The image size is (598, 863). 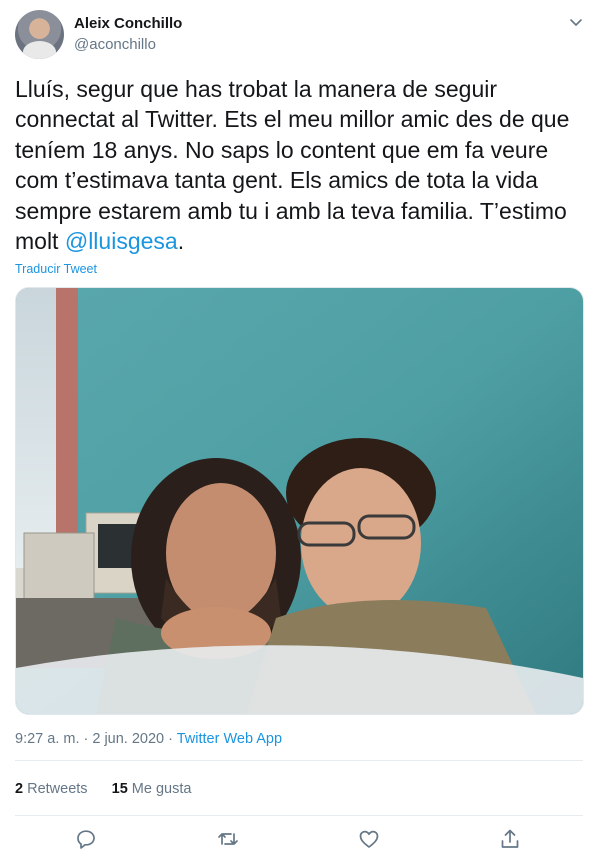 I want to click on retweets-count: 2, so click(x=19, y=789).